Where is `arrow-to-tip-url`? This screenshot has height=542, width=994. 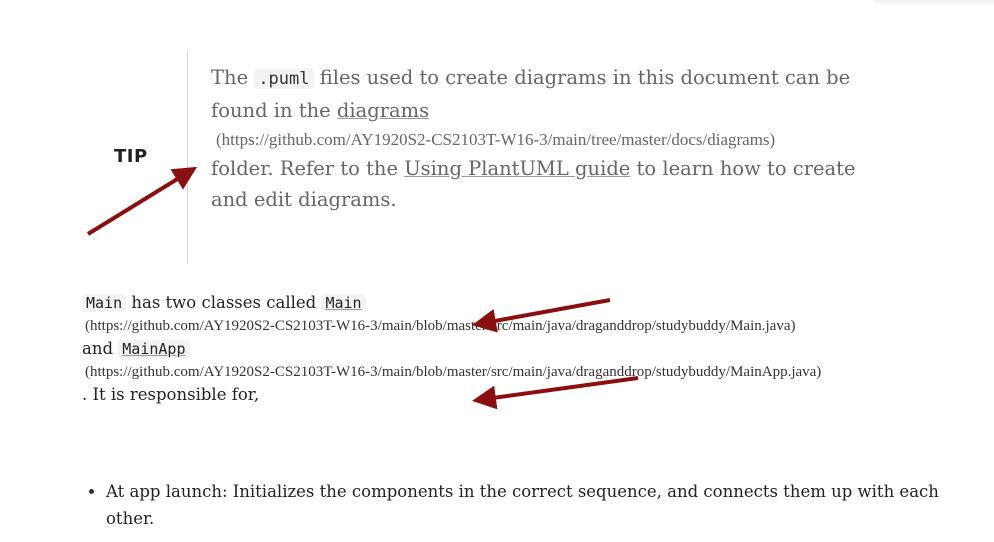
arrow-to-tip-url is located at coordinates (142, 201).